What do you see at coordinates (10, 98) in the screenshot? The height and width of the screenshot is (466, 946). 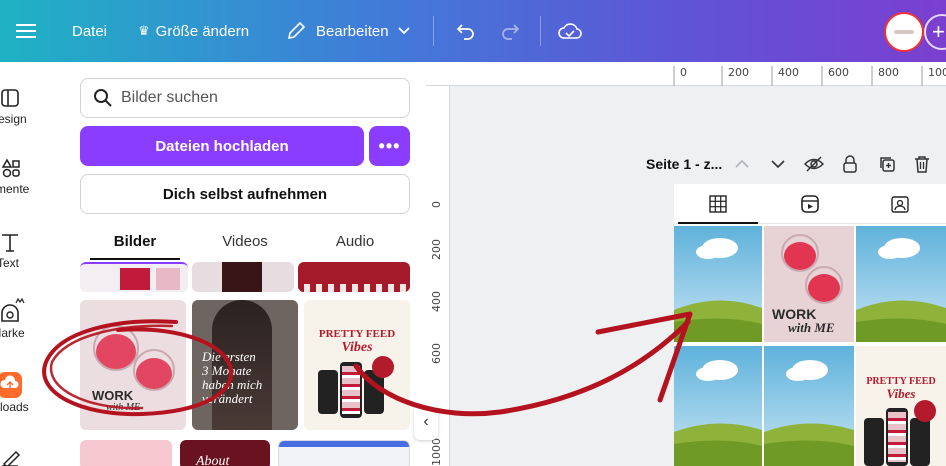 I see `design-icon` at bounding box center [10, 98].